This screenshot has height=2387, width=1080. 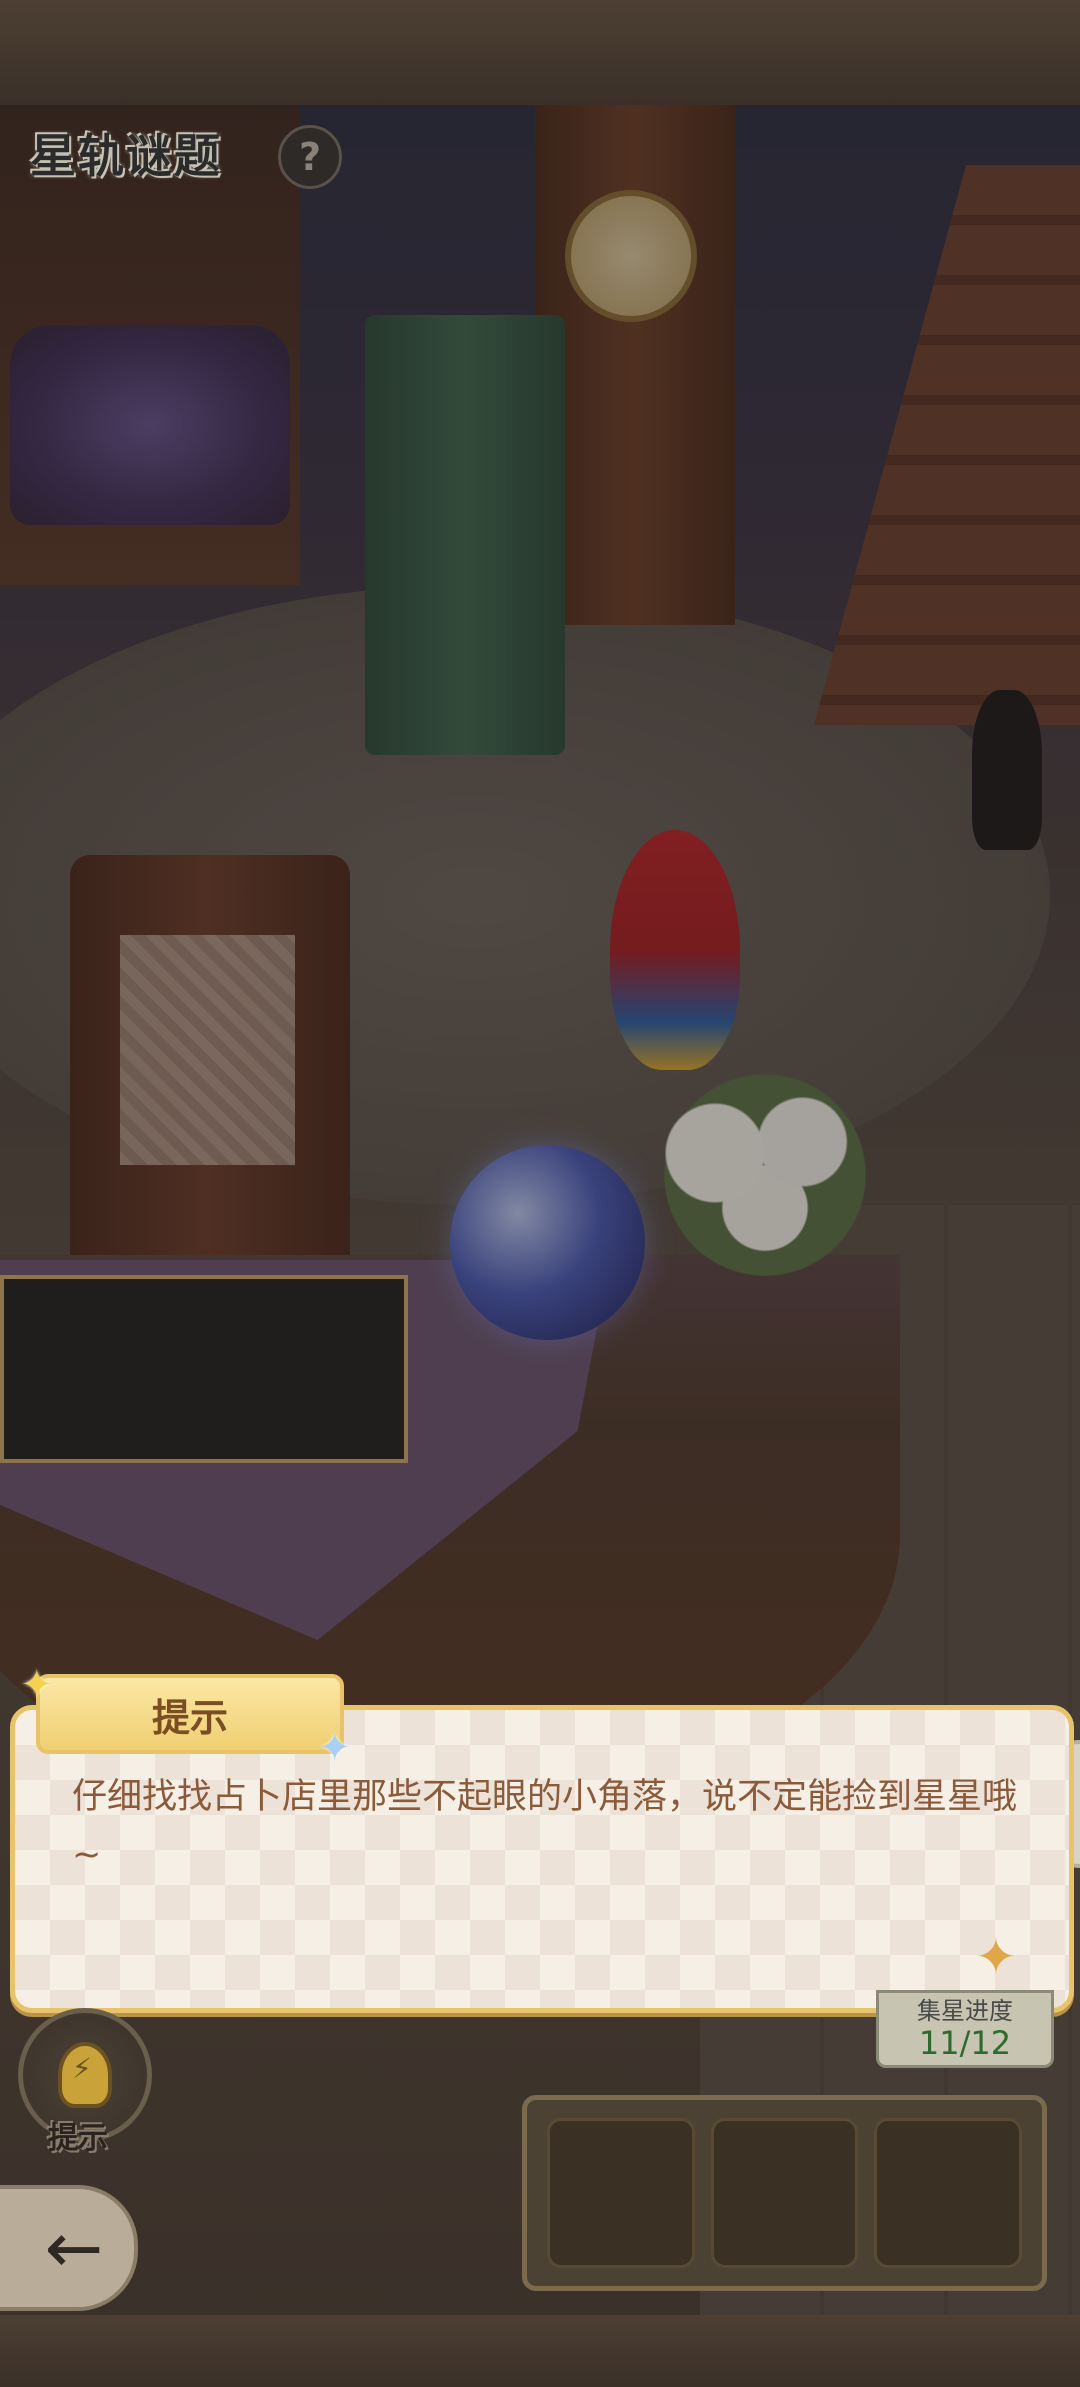 I want to click on progress-value: 11/12, so click(x=965, y=2043).